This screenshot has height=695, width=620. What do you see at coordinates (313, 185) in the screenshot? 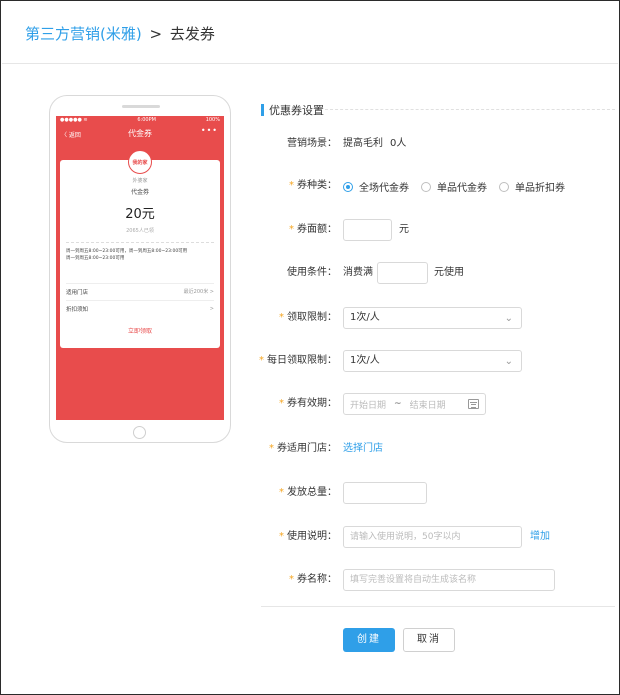
I see `coupon-type-label: * 券种类：` at bounding box center [313, 185].